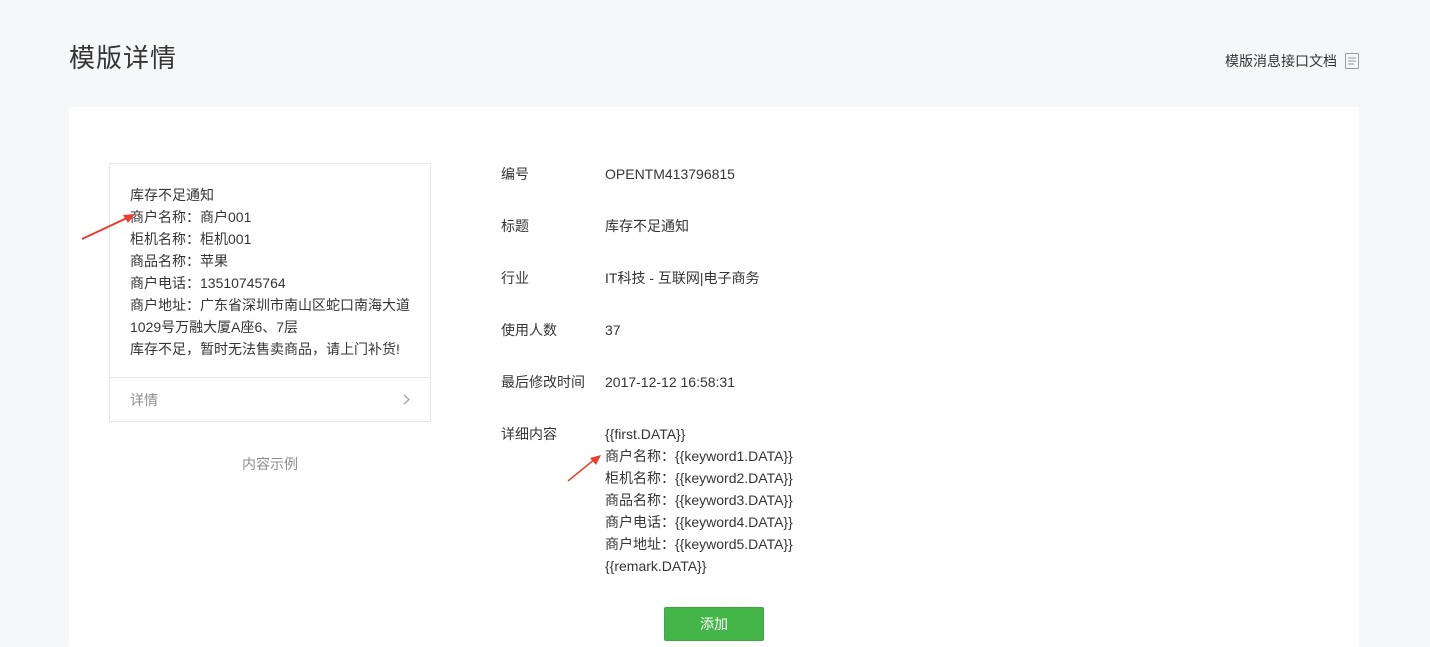 This screenshot has height=647, width=1430. I want to click on info-value: 库存不足通知, so click(647, 226).